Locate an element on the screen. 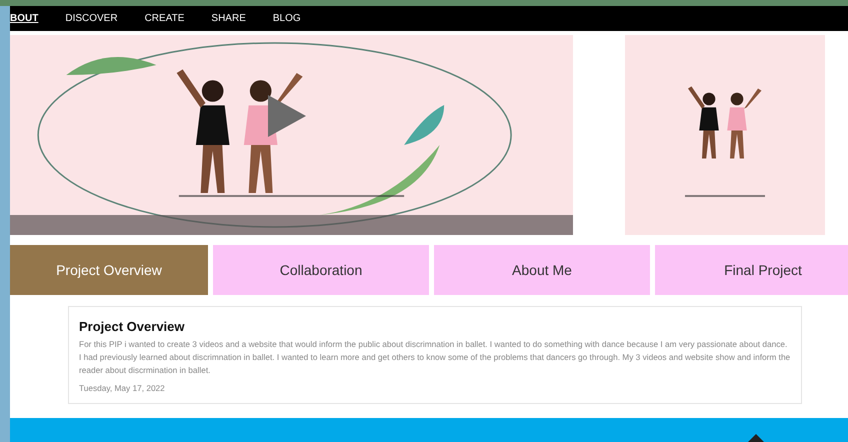 This screenshot has width=848, height=442. tab: Final Project is located at coordinates (751, 270).